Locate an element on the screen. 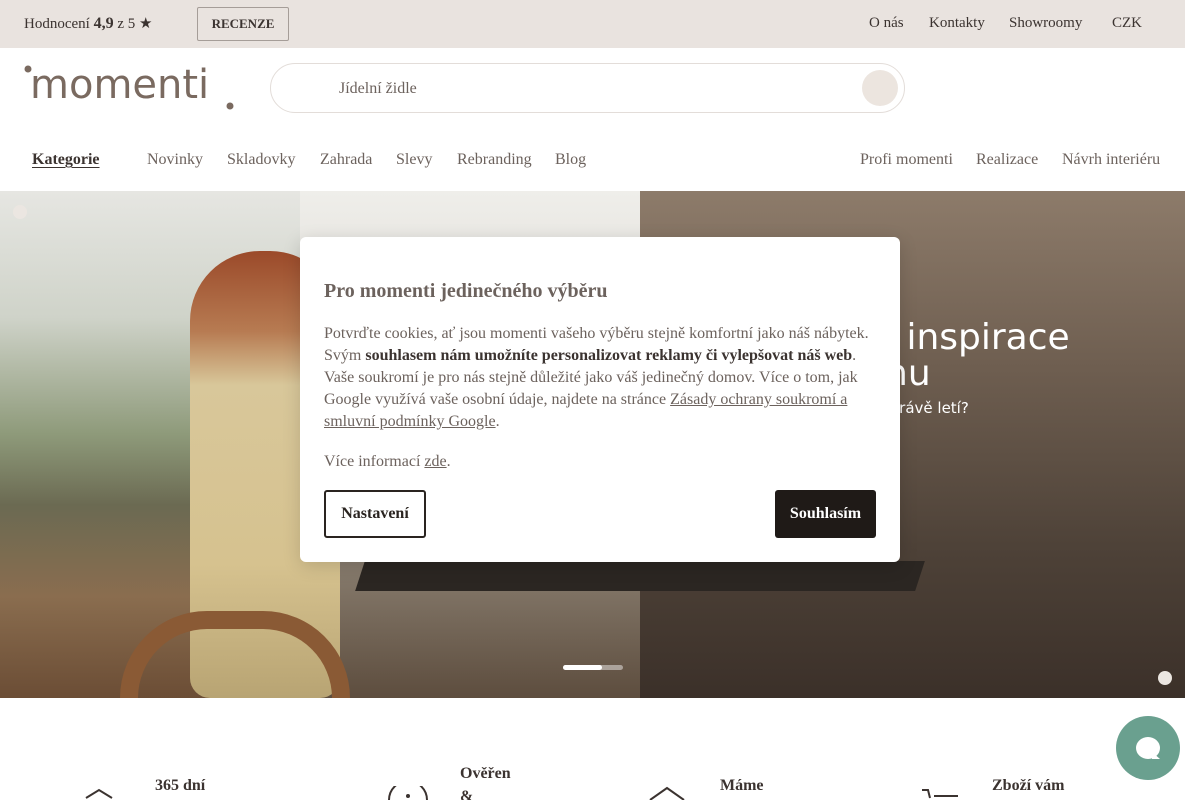 The height and width of the screenshot is (800, 1200). nav-slevy: Slevy is located at coordinates (414, 160).